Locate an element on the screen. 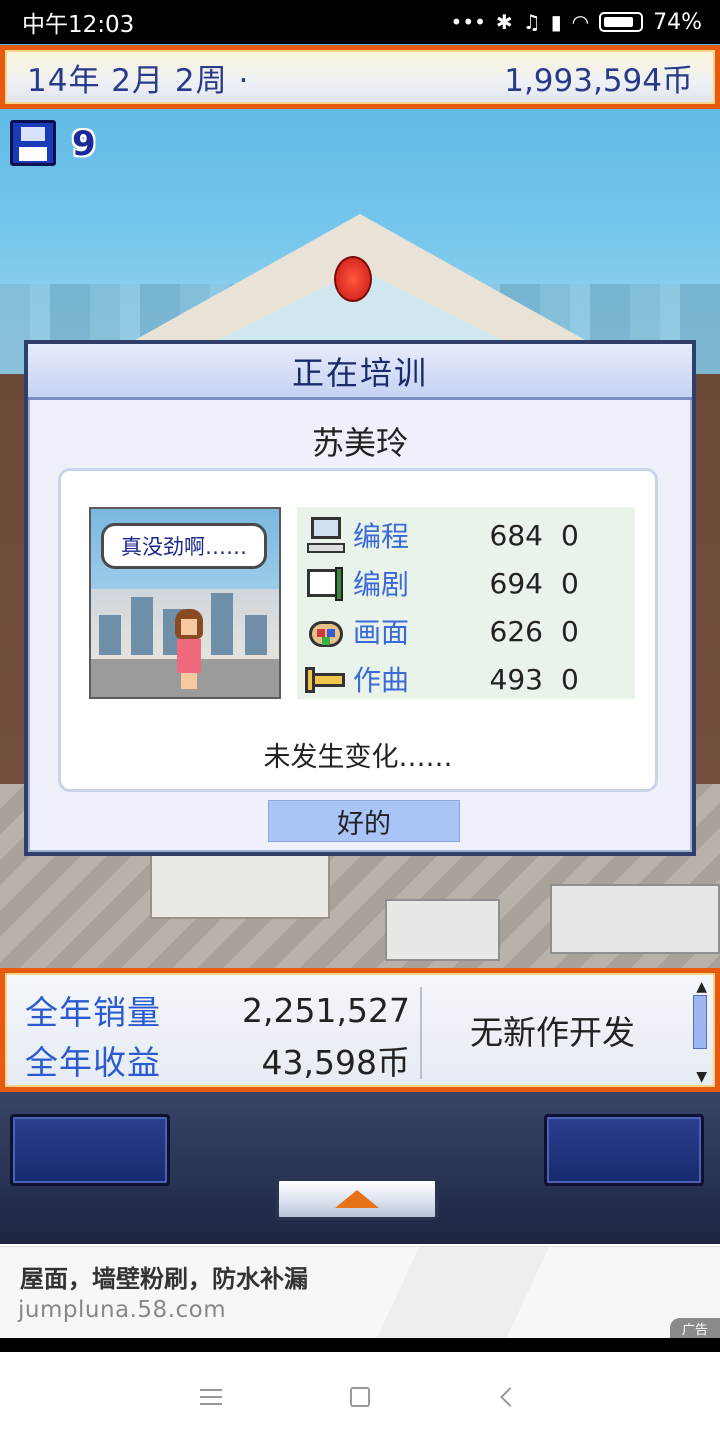  menu-icon is located at coordinates (211, 1397).